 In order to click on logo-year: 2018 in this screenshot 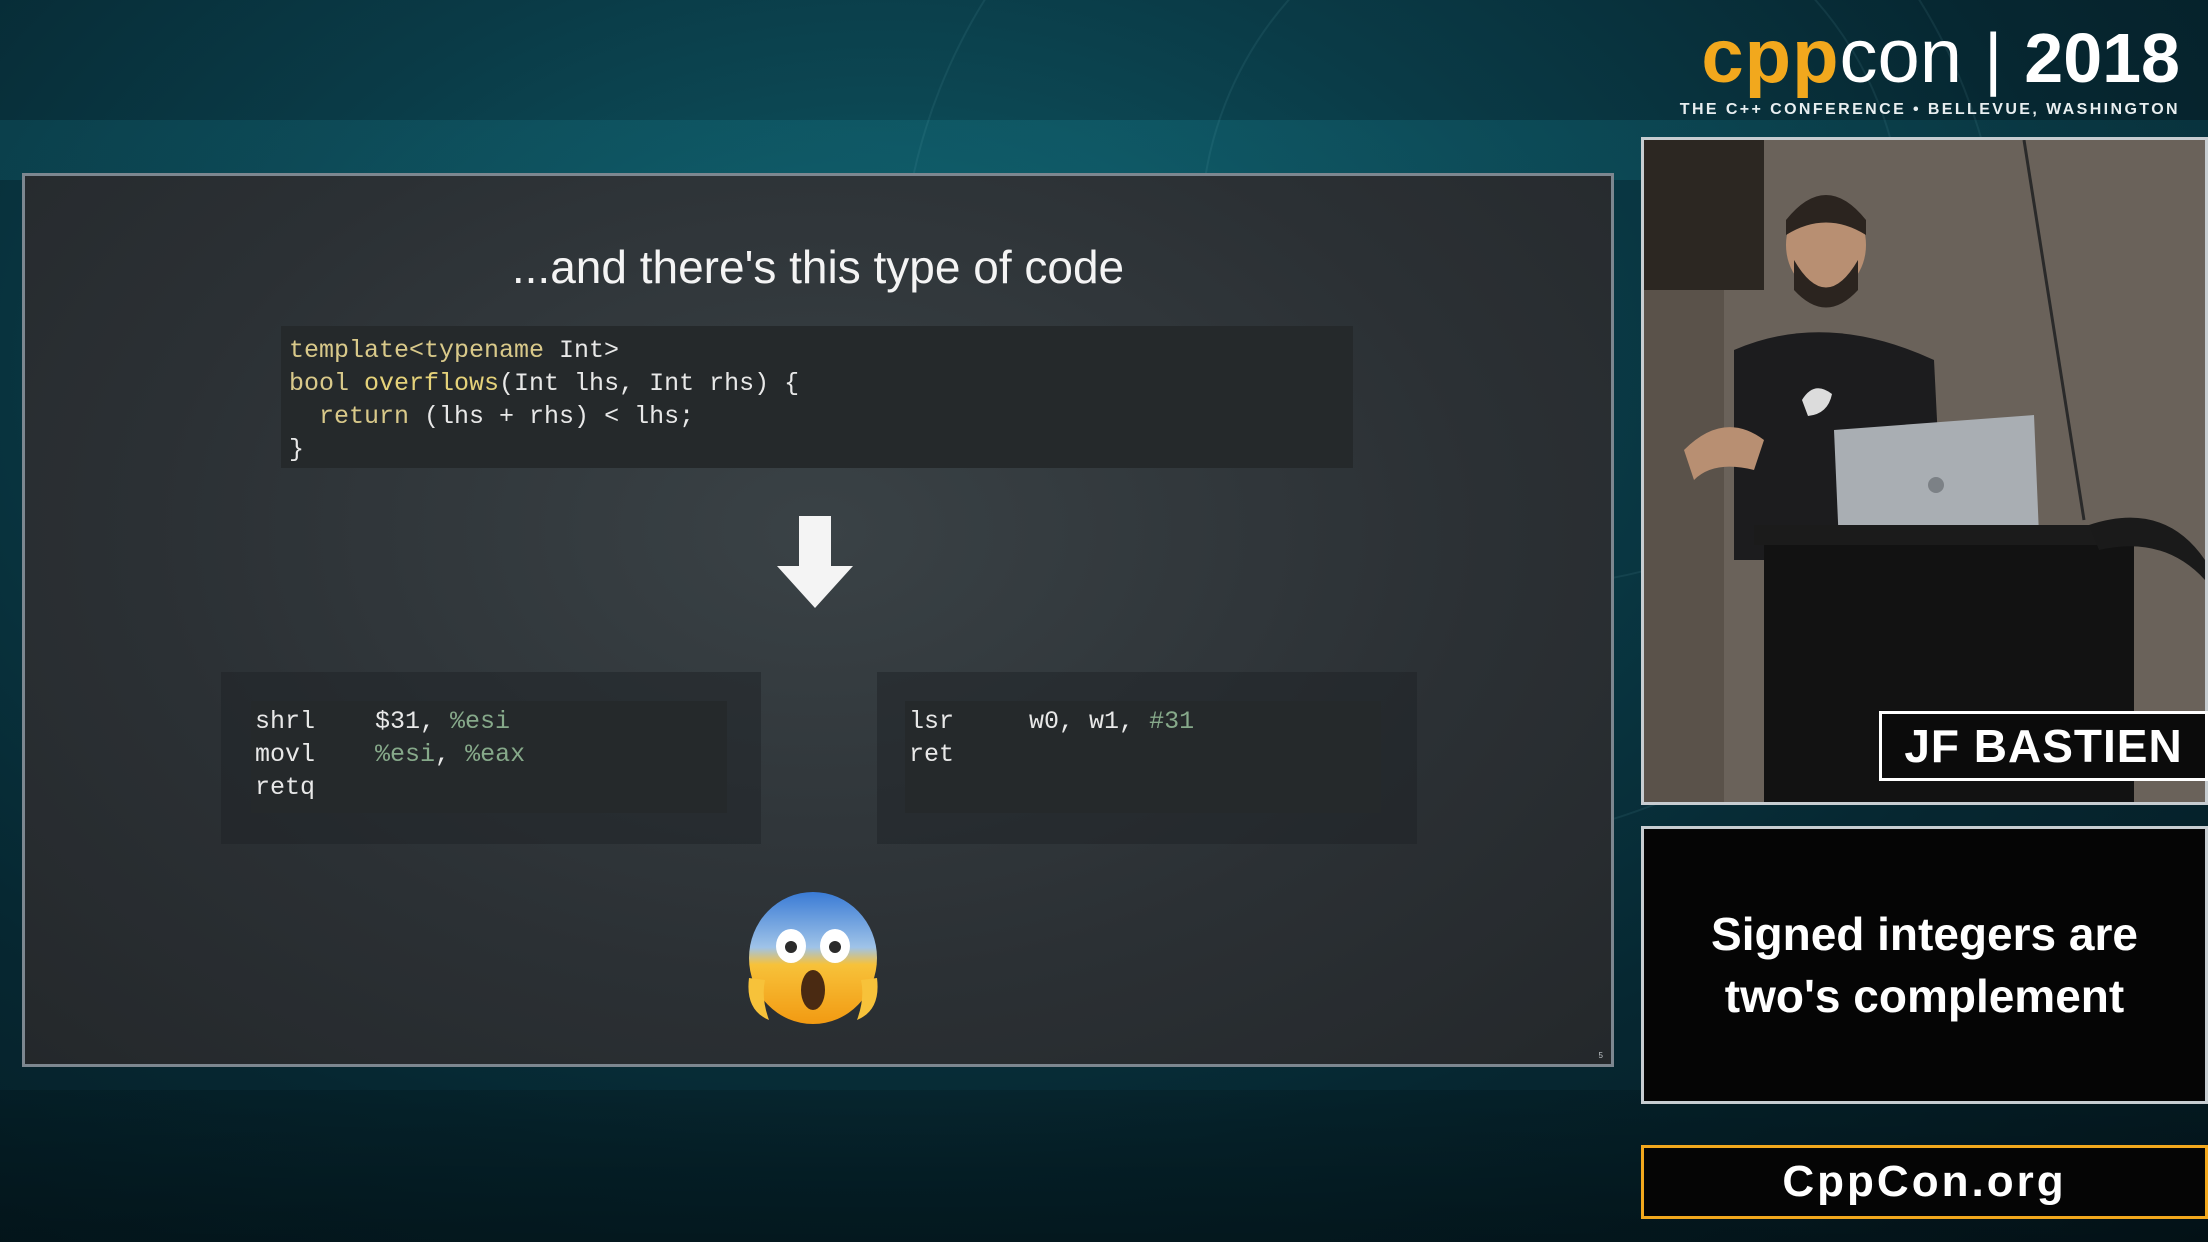, I will do `click(2102, 58)`.